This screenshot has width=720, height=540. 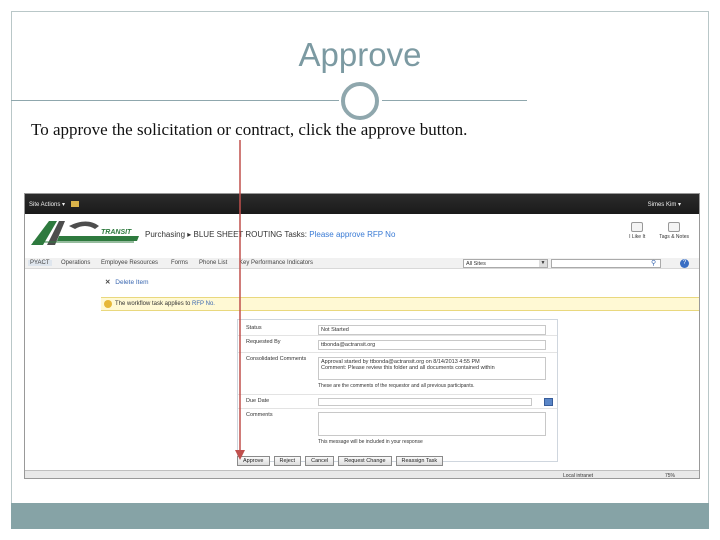 I want to click on breadcrumb-item: Please approve RFP No, so click(x=352, y=234).